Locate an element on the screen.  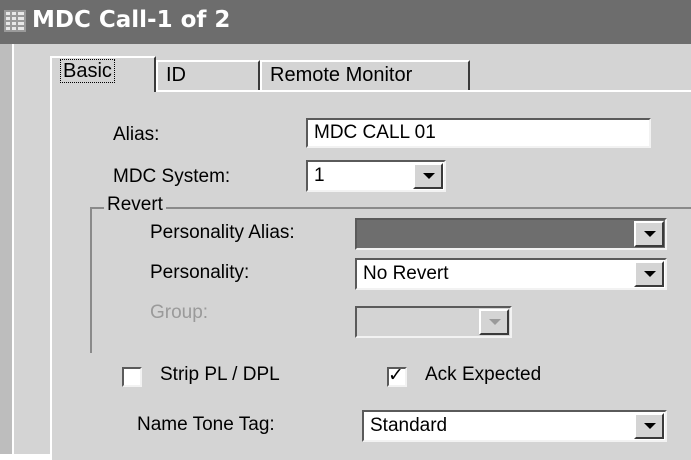
personality-label: Personality: is located at coordinates (200, 272).